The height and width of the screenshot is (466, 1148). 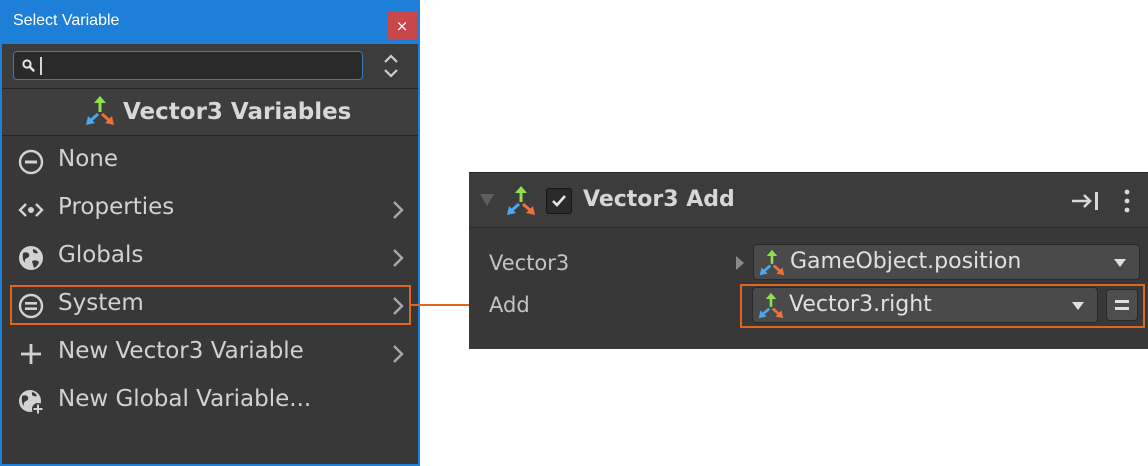 What do you see at coordinates (487, 200) in the screenshot?
I see `foldout-triangle-icon` at bounding box center [487, 200].